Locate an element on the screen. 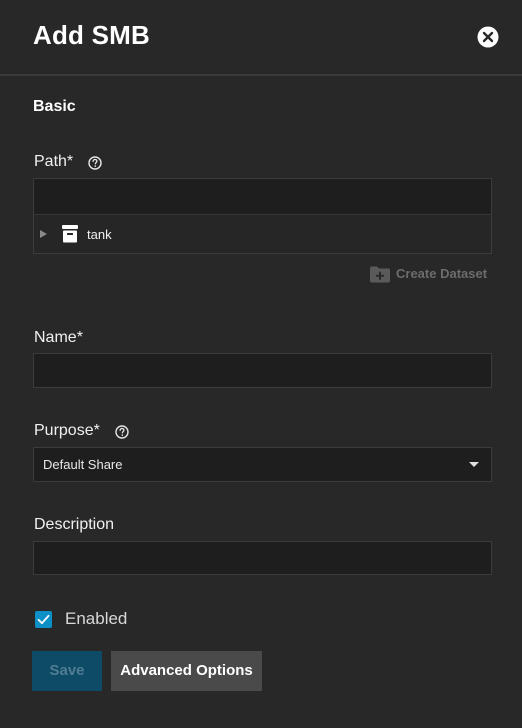 This screenshot has height=728, width=522. name-label-text: Name is located at coordinates (55, 337).